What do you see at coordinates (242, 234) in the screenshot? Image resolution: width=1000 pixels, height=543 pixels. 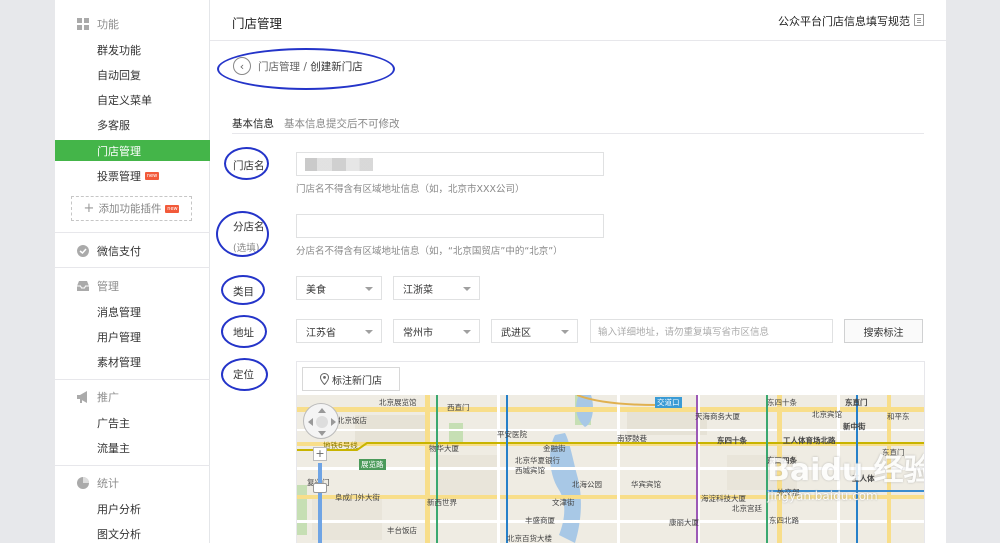 I see `annotation-circle-branch-name` at bounding box center [242, 234].